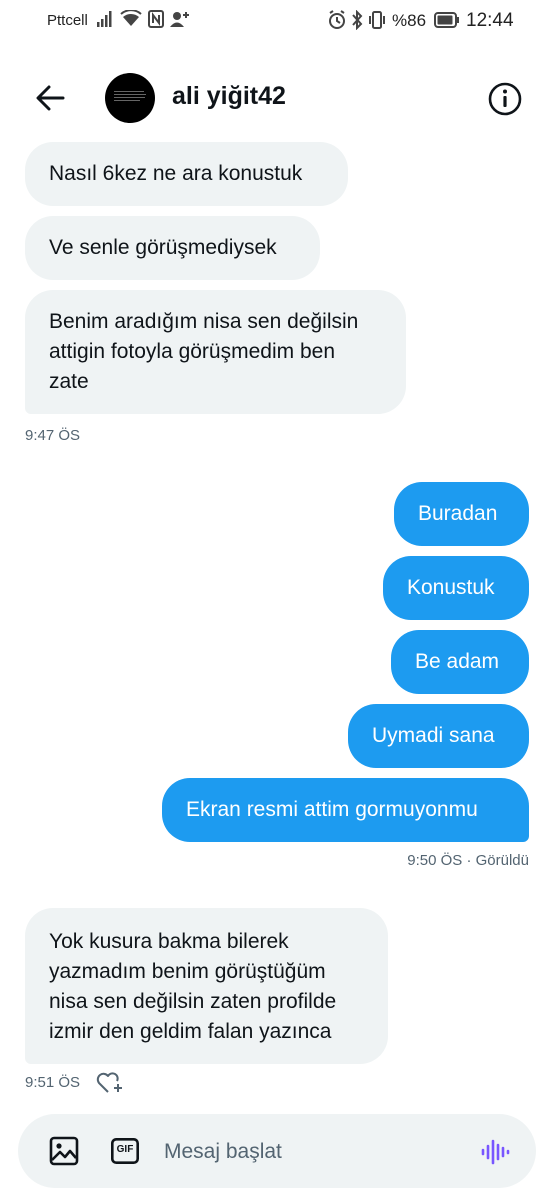 The width and height of the screenshot is (554, 1200). Describe the element at coordinates (451, 587) in the screenshot. I see `message-text: Konustuk` at that location.